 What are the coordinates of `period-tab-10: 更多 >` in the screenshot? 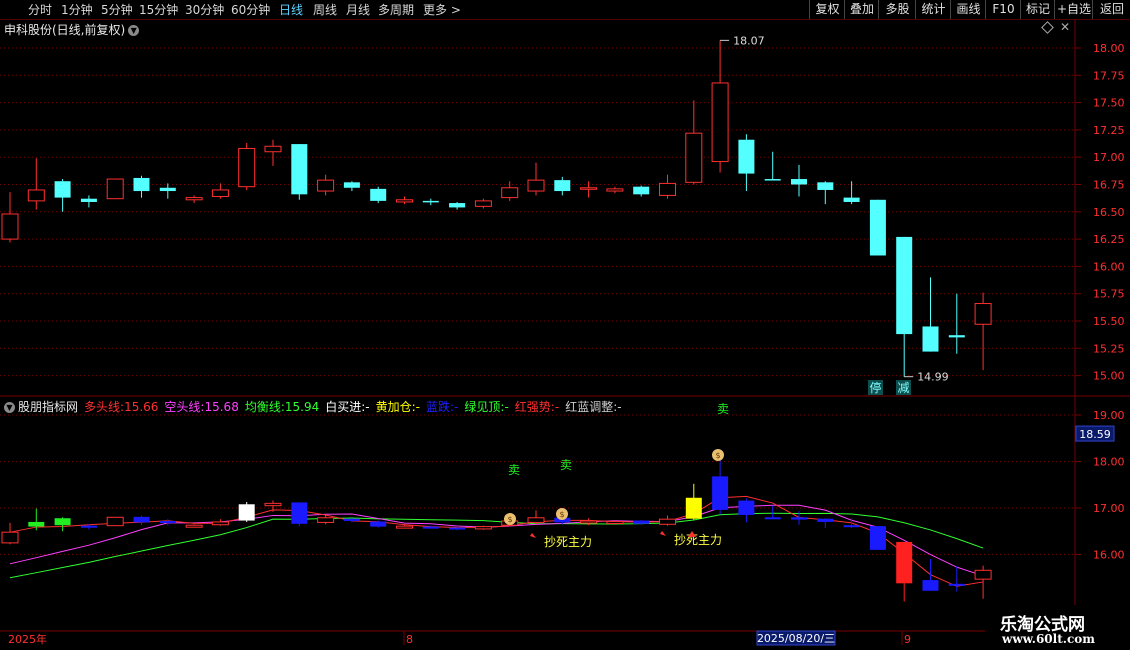 It's located at (442, 9).